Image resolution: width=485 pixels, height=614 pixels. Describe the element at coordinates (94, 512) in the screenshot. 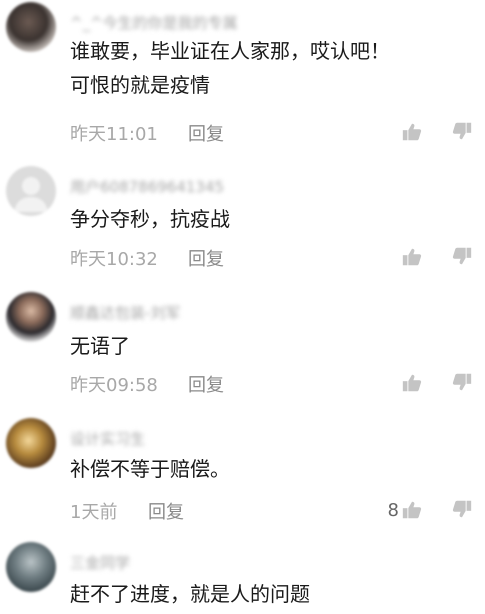

I see `timestamp: 1天前` at that location.